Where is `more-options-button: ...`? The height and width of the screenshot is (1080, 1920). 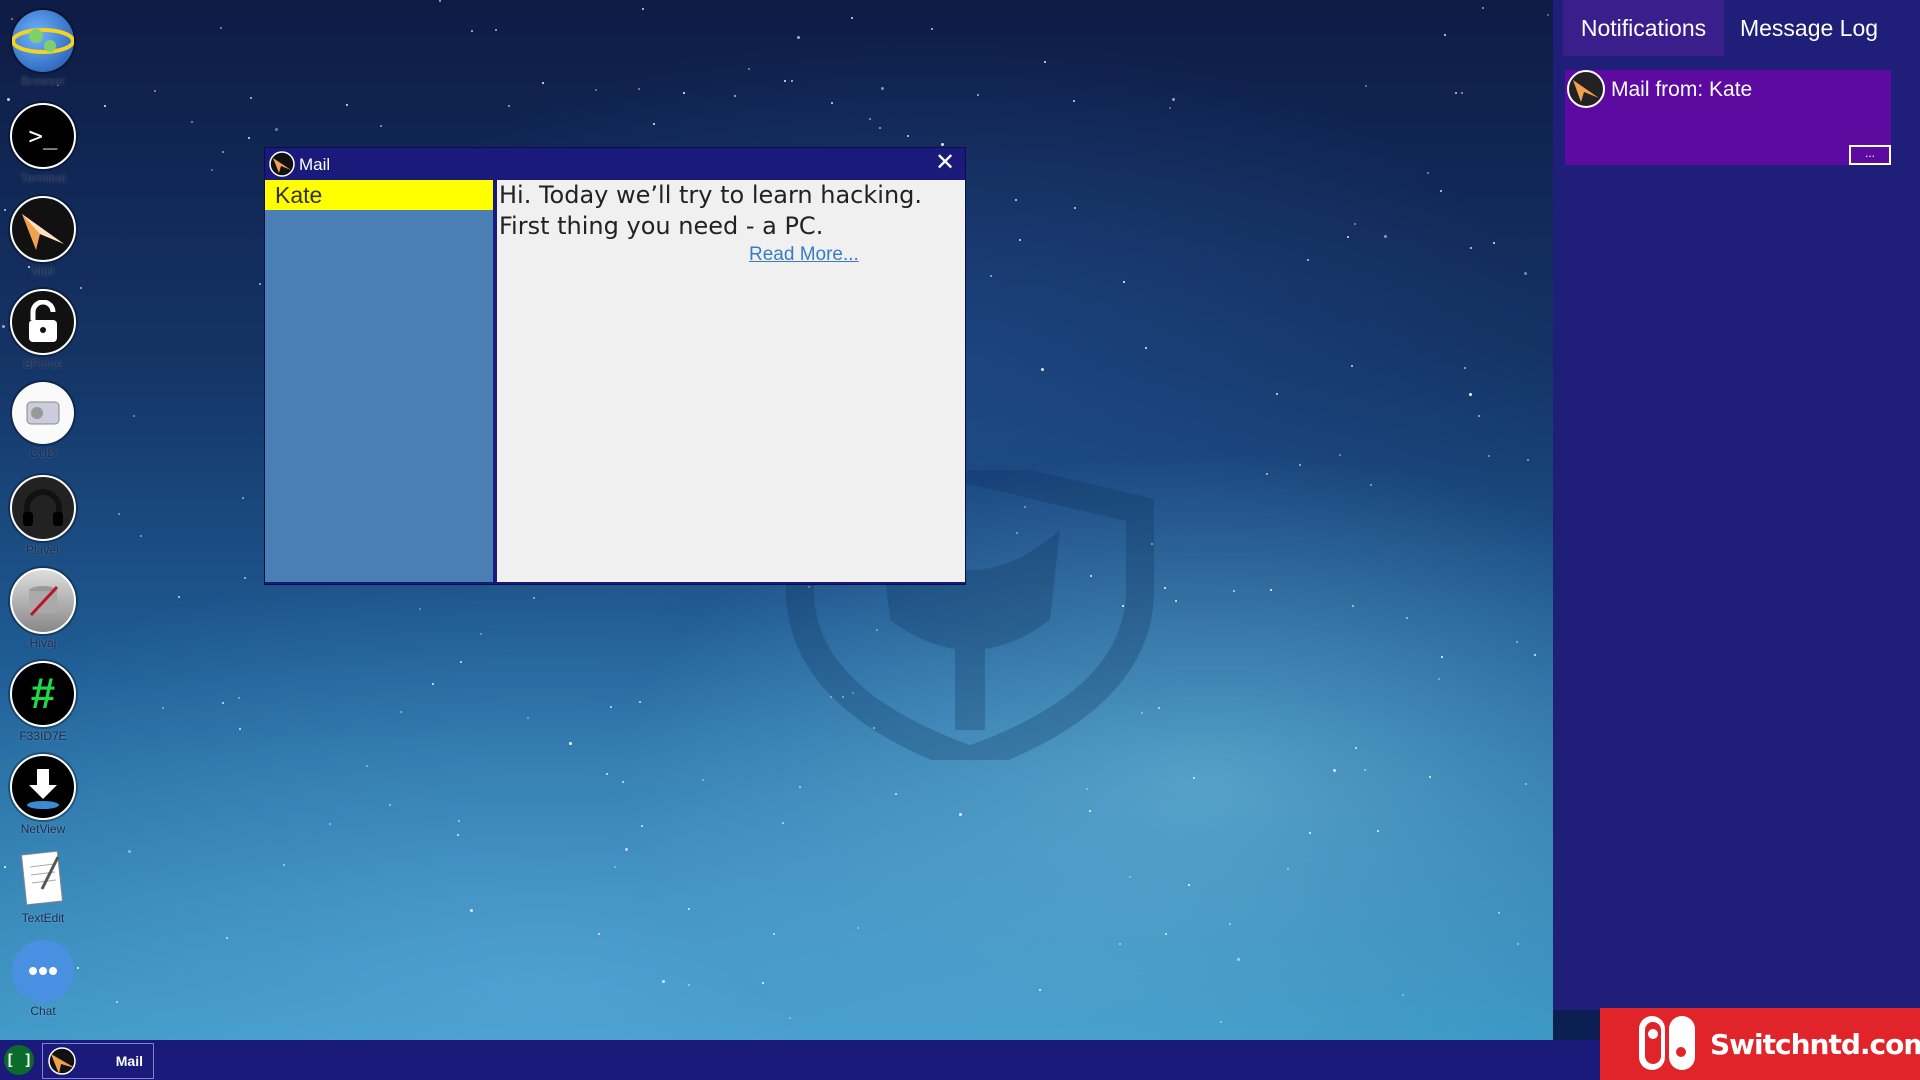
more-options-button: ... is located at coordinates (1870, 155).